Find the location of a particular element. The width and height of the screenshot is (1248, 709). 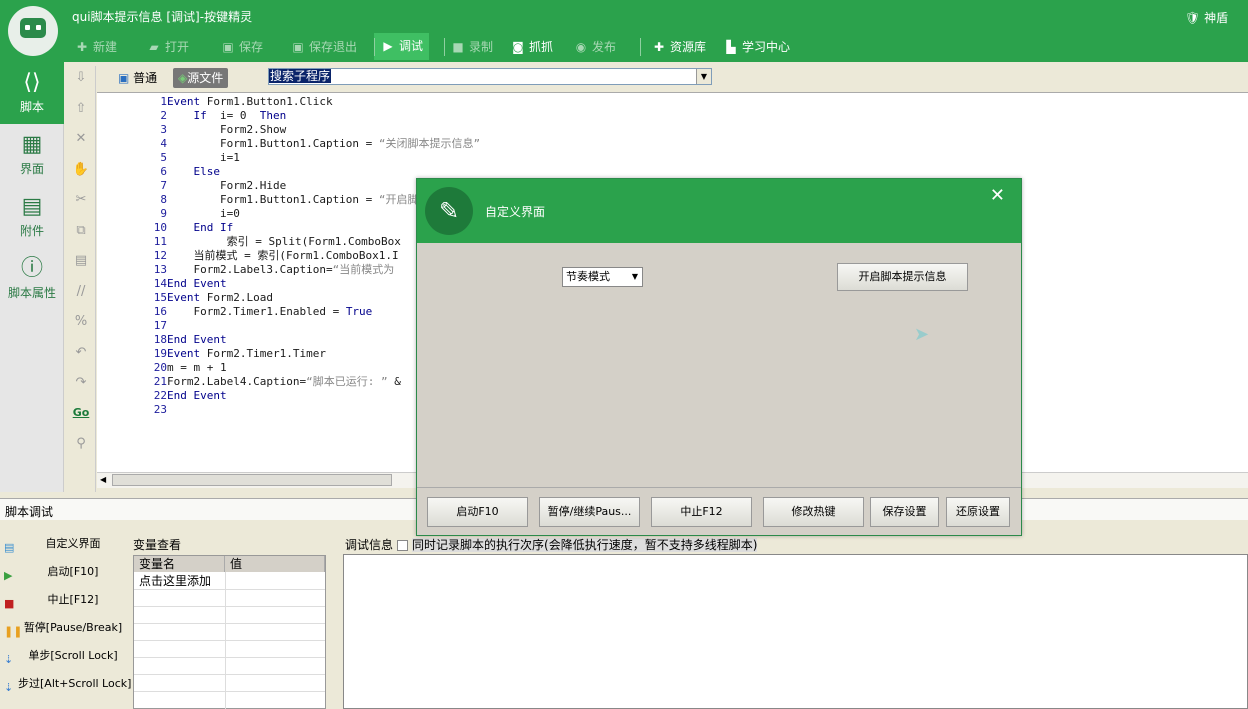

debug-form-button: ▤ 自定义界面 is located at coordinates (68, 544).